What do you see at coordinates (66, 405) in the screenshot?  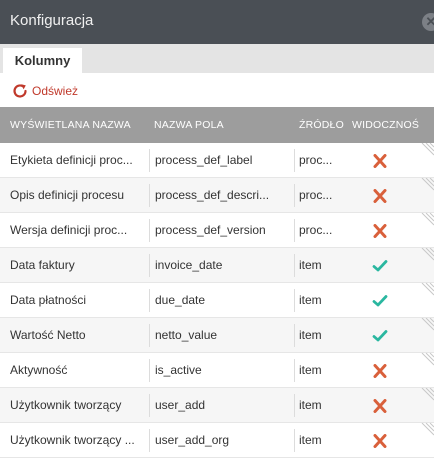 I see `cell-display-name: Użytkownik tworzący` at bounding box center [66, 405].